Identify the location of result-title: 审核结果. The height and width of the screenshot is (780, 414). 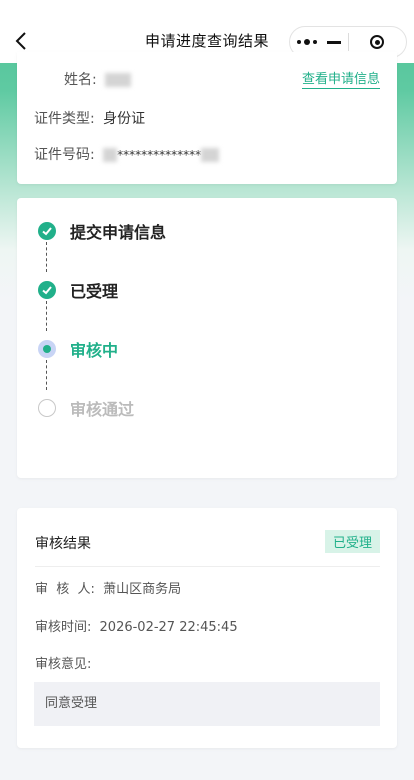
(63, 544).